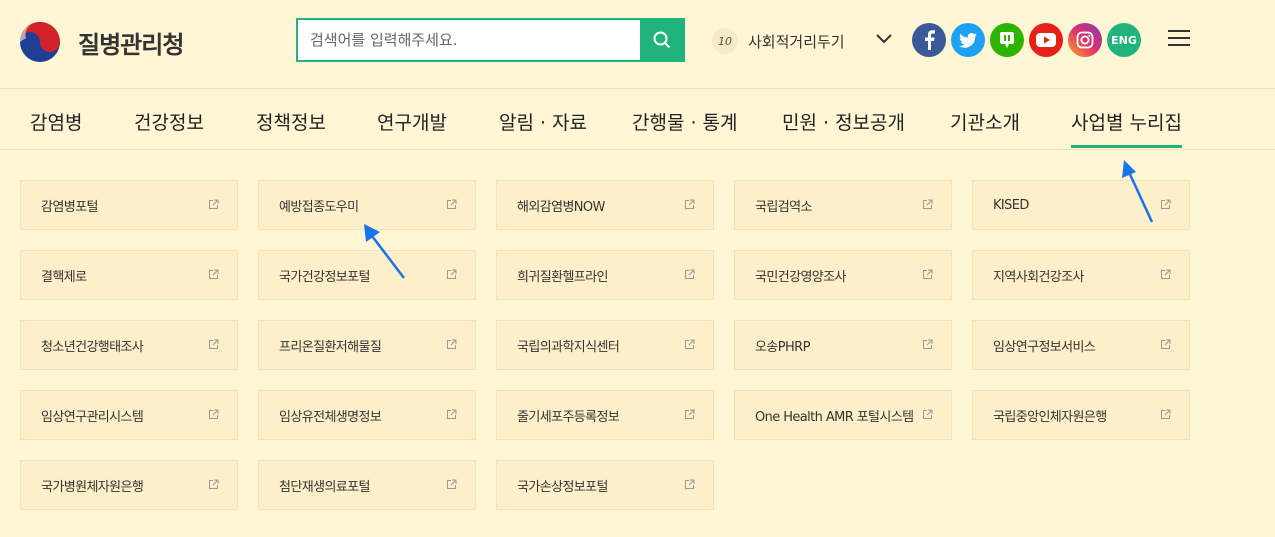 This screenshot has height=537, width=1275. I want to click on site-link-label: 오송PHRP, so click(782, 347).